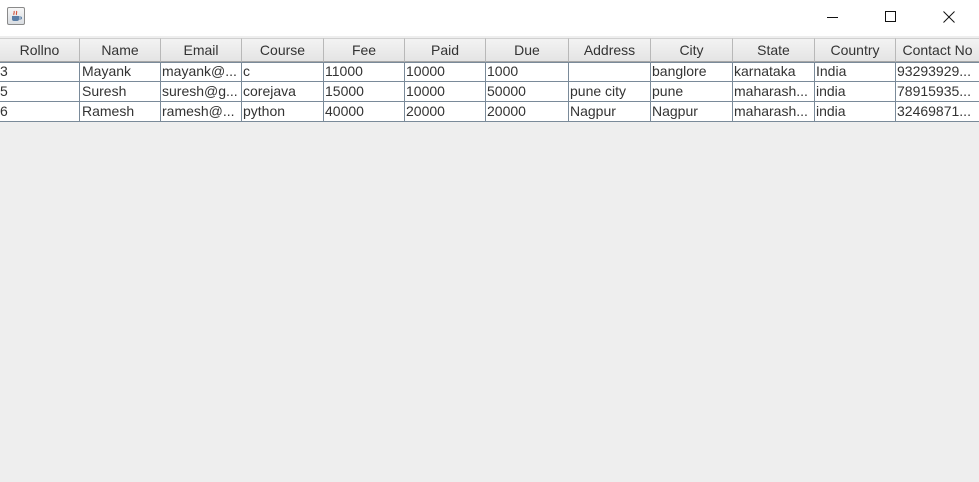 This screenshot has height=482, width=979. What do you see at coordinates (16, 16) in the screenshot?
I see `java-cup-icon` at bounding box center [16, 16].